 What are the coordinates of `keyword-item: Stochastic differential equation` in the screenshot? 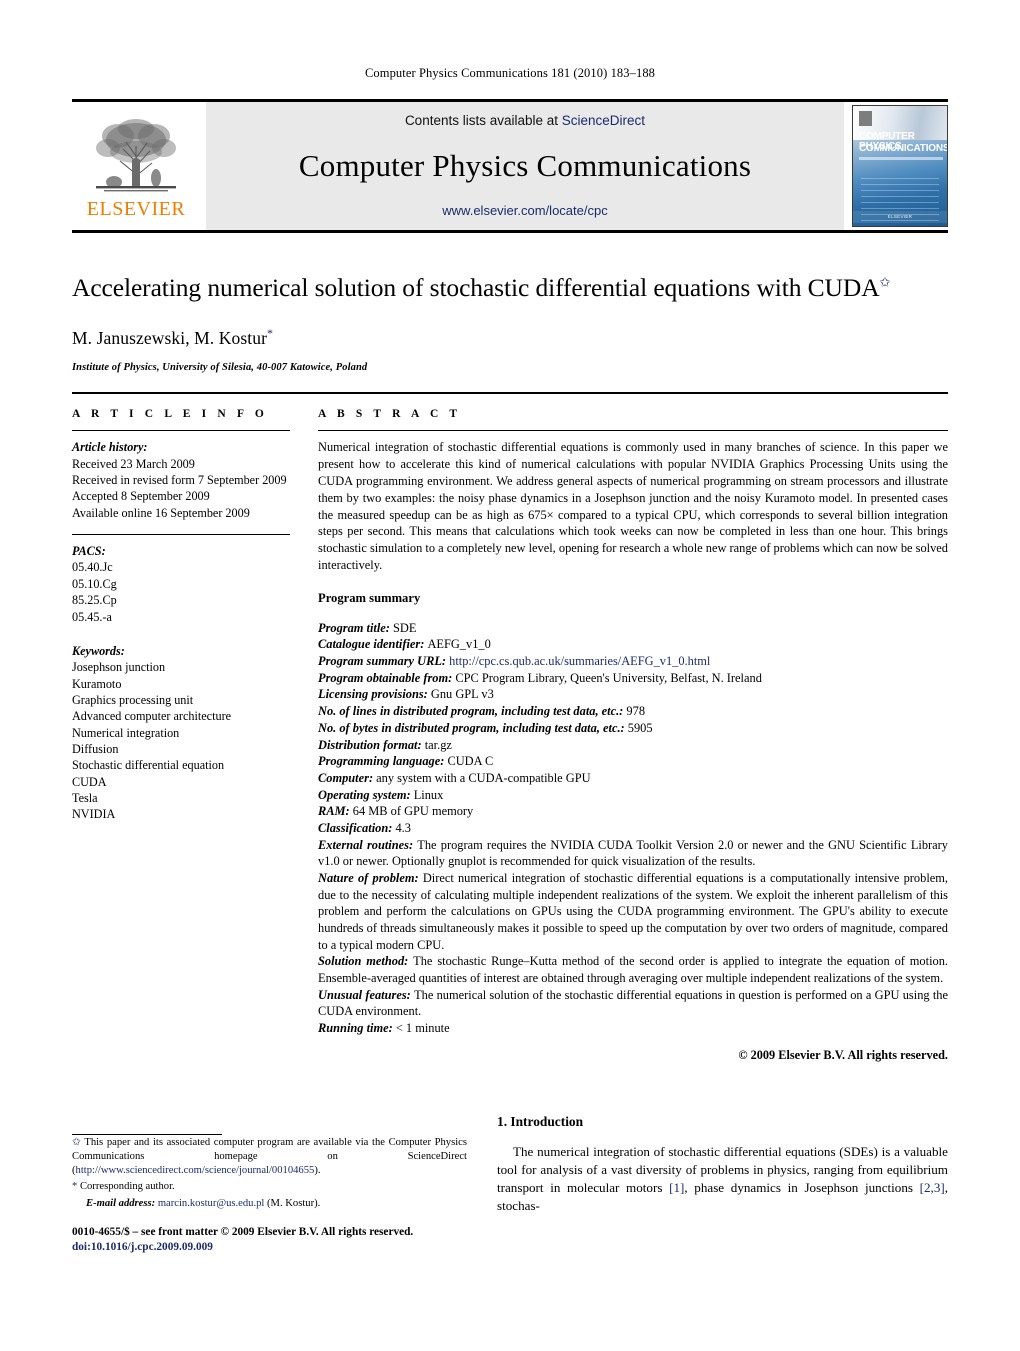 It's located at (148, 765).